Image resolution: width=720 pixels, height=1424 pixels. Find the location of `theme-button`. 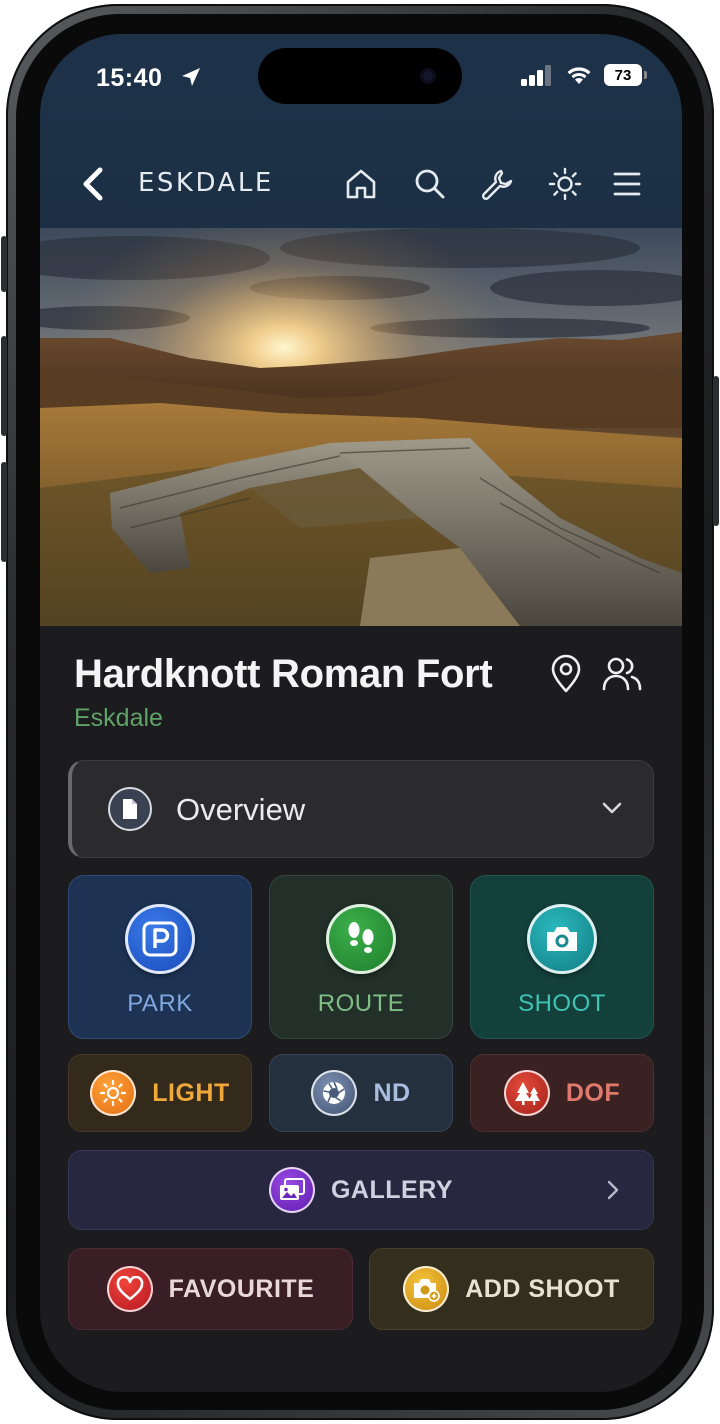

theme-button is located at coordinates (565, 184).